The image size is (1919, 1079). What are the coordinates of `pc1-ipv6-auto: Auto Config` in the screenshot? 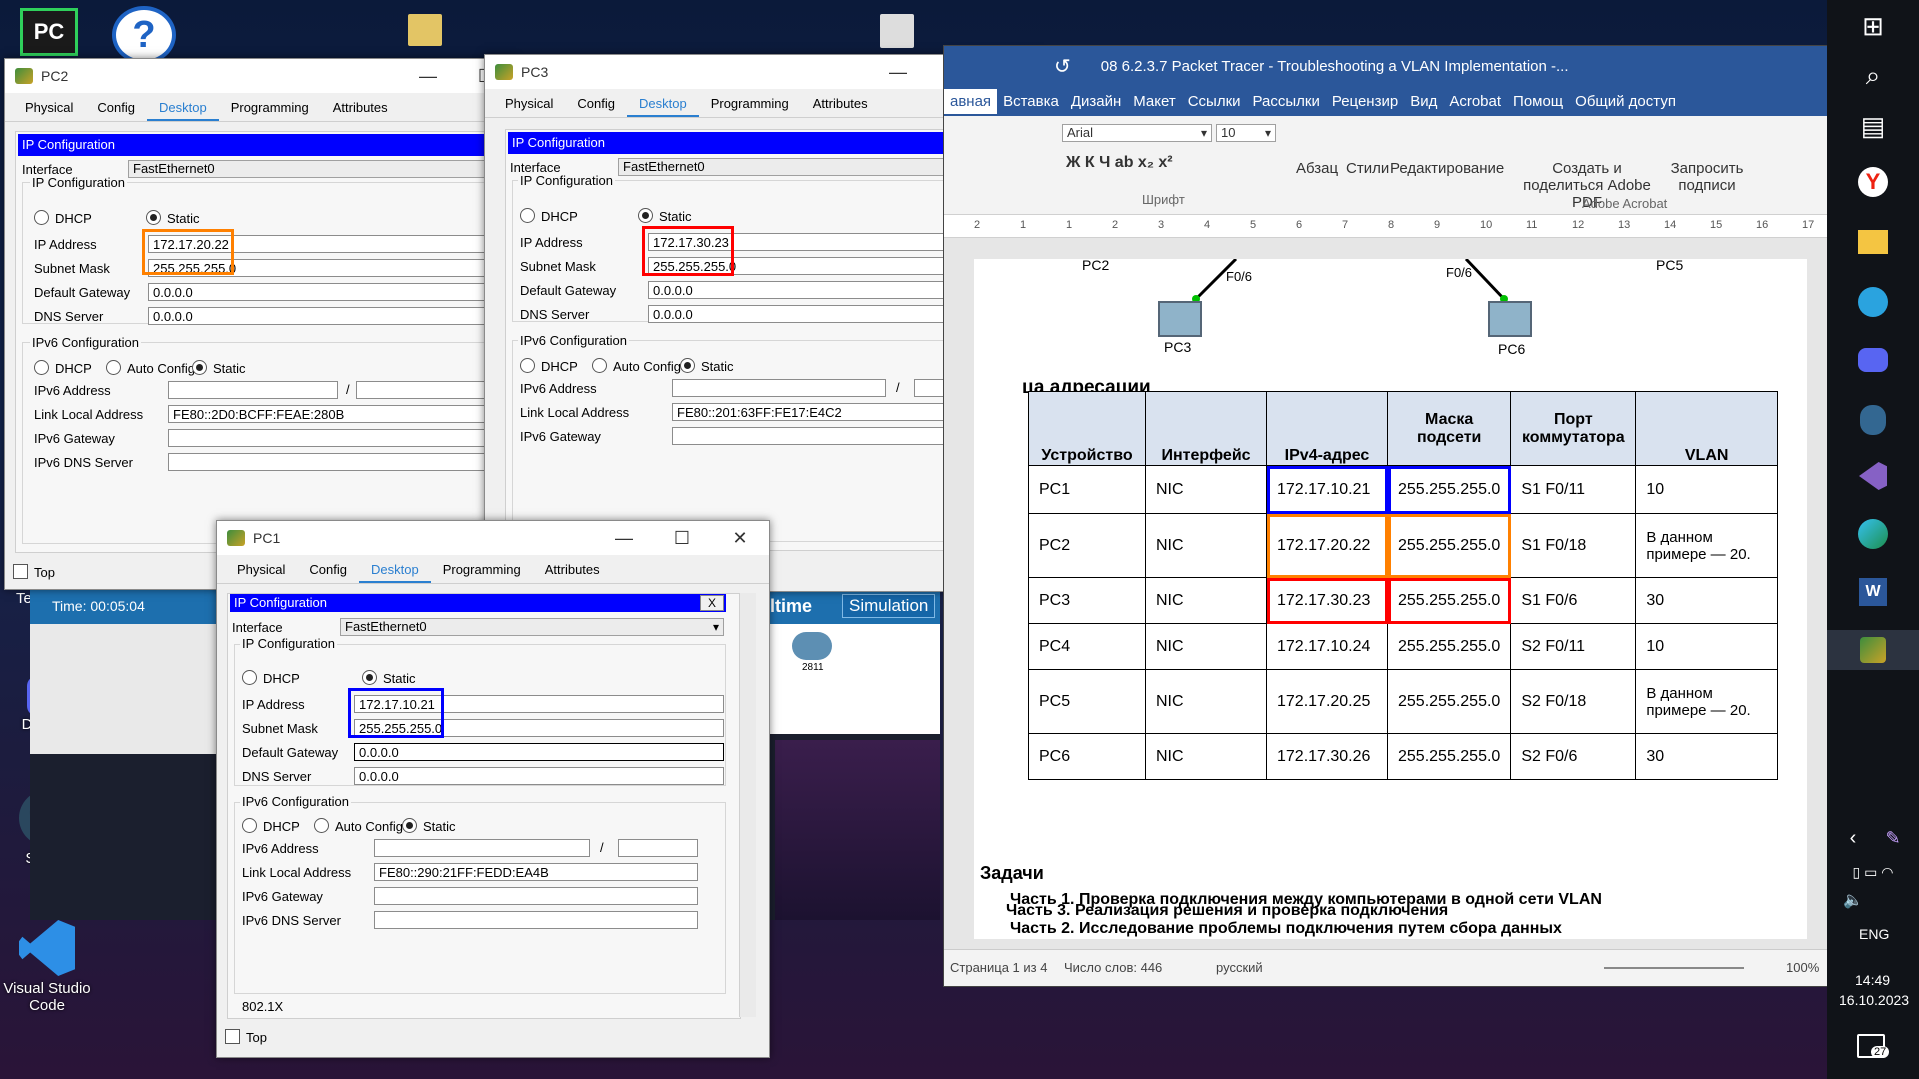 It's located at (358, 826).